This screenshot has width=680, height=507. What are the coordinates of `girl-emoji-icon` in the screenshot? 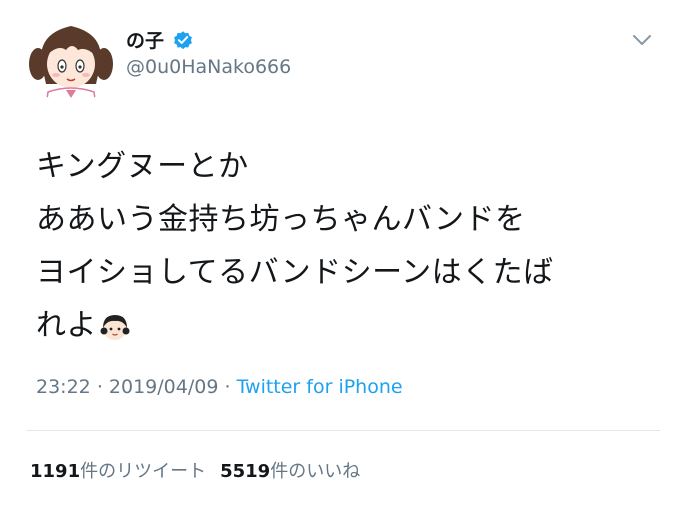 It's located at (115, 327).